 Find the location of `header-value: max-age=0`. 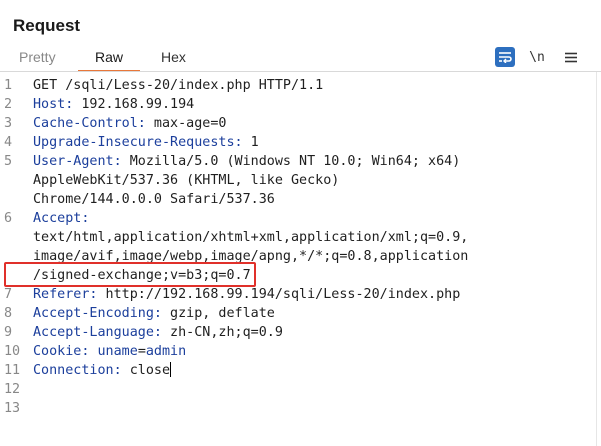

header-value: max-age=0 is located at coordinates (186, 123).